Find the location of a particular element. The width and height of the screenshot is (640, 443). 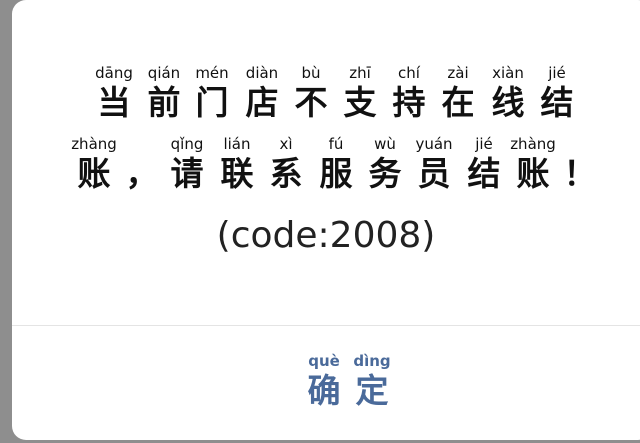

pinyin is located at coordinates (580, 144).